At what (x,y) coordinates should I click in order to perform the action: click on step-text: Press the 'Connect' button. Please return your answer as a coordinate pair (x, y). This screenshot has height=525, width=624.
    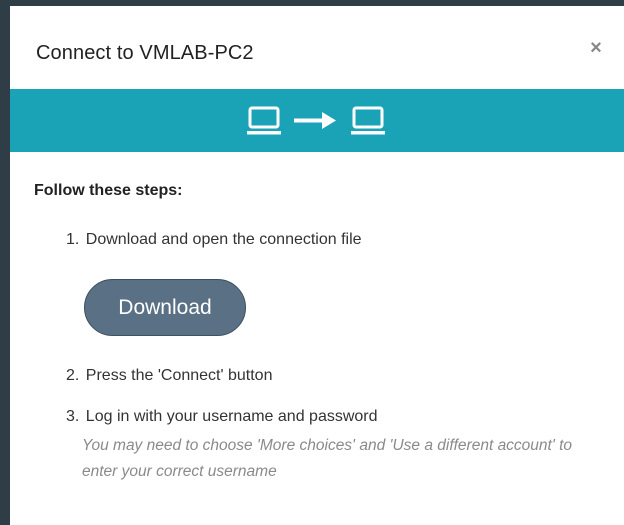
    Looking at the image, I should click on (179, 375).